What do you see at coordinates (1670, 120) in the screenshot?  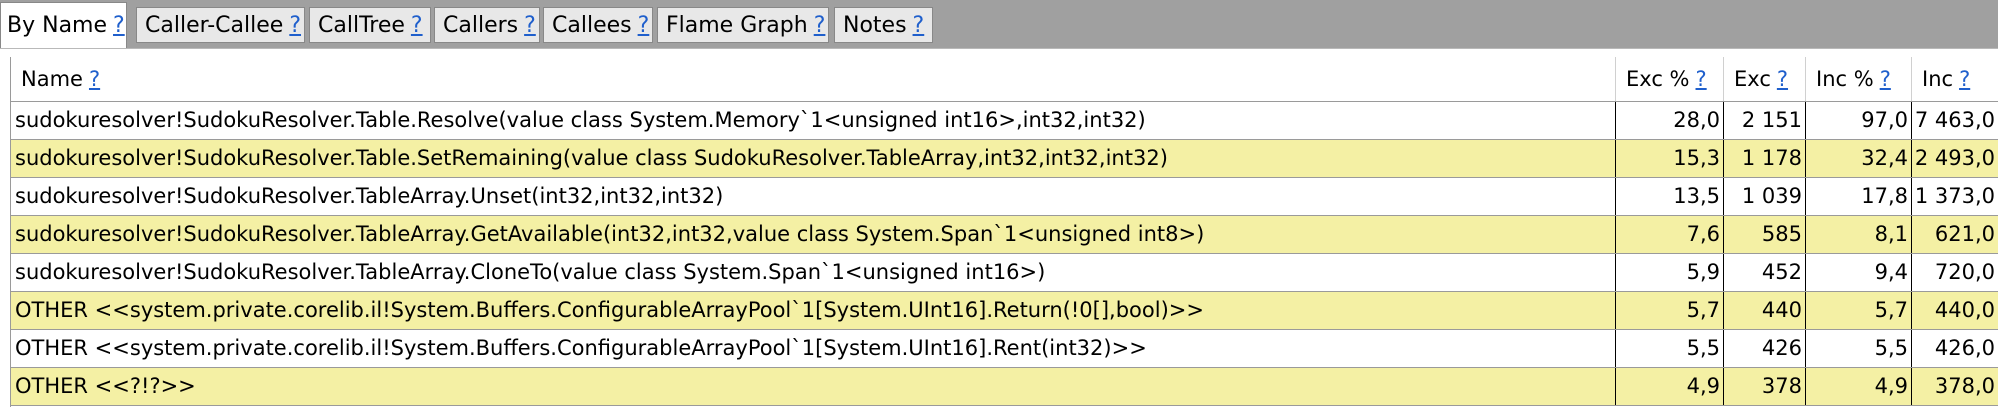 I see `cell-exc-pct: 28,0` at bounding box center [1670, 120].